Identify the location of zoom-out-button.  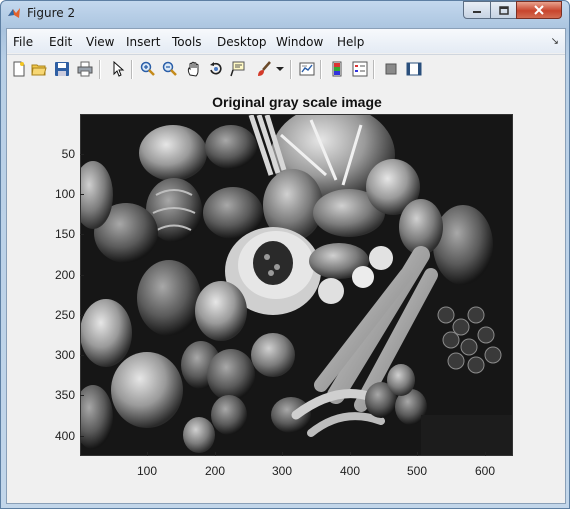
(170, 69).